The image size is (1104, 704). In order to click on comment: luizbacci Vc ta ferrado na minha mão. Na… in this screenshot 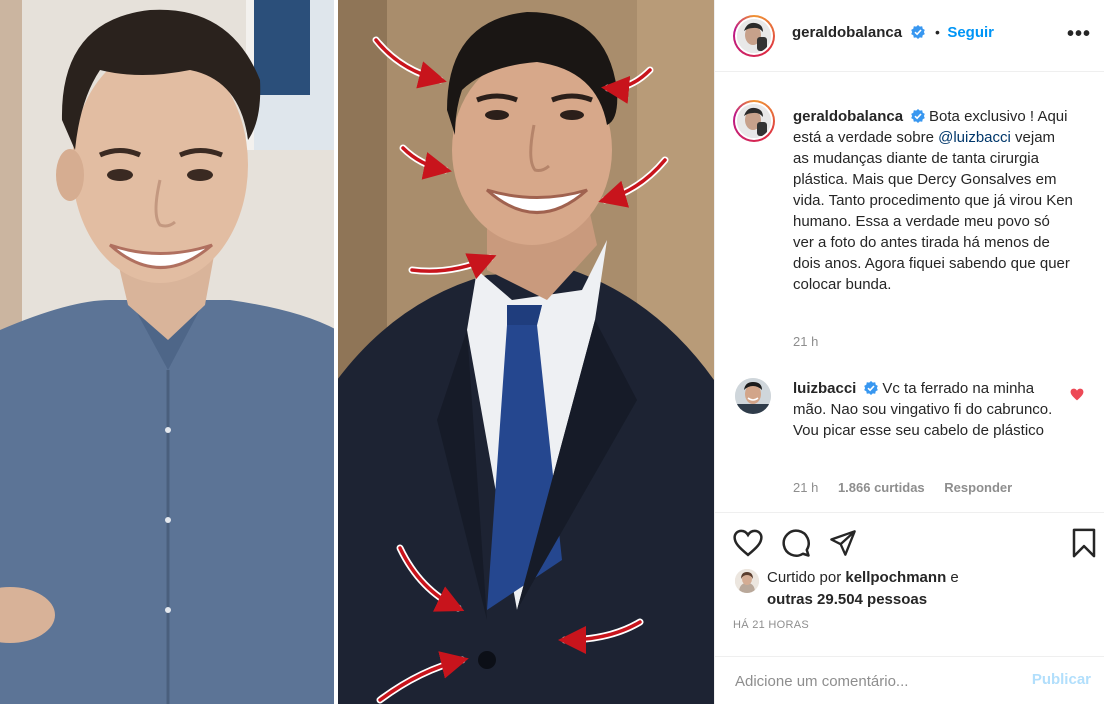, I will do `click(923, 409)`.